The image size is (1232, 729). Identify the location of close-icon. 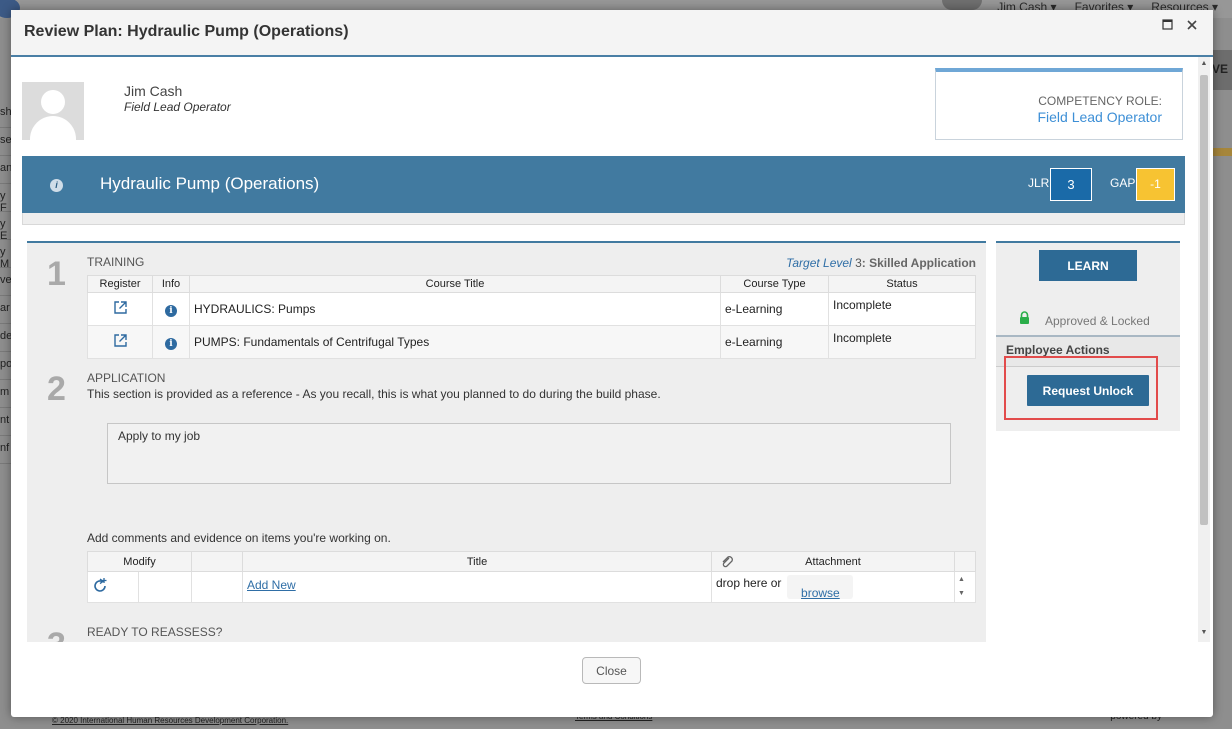
(1192, 26).